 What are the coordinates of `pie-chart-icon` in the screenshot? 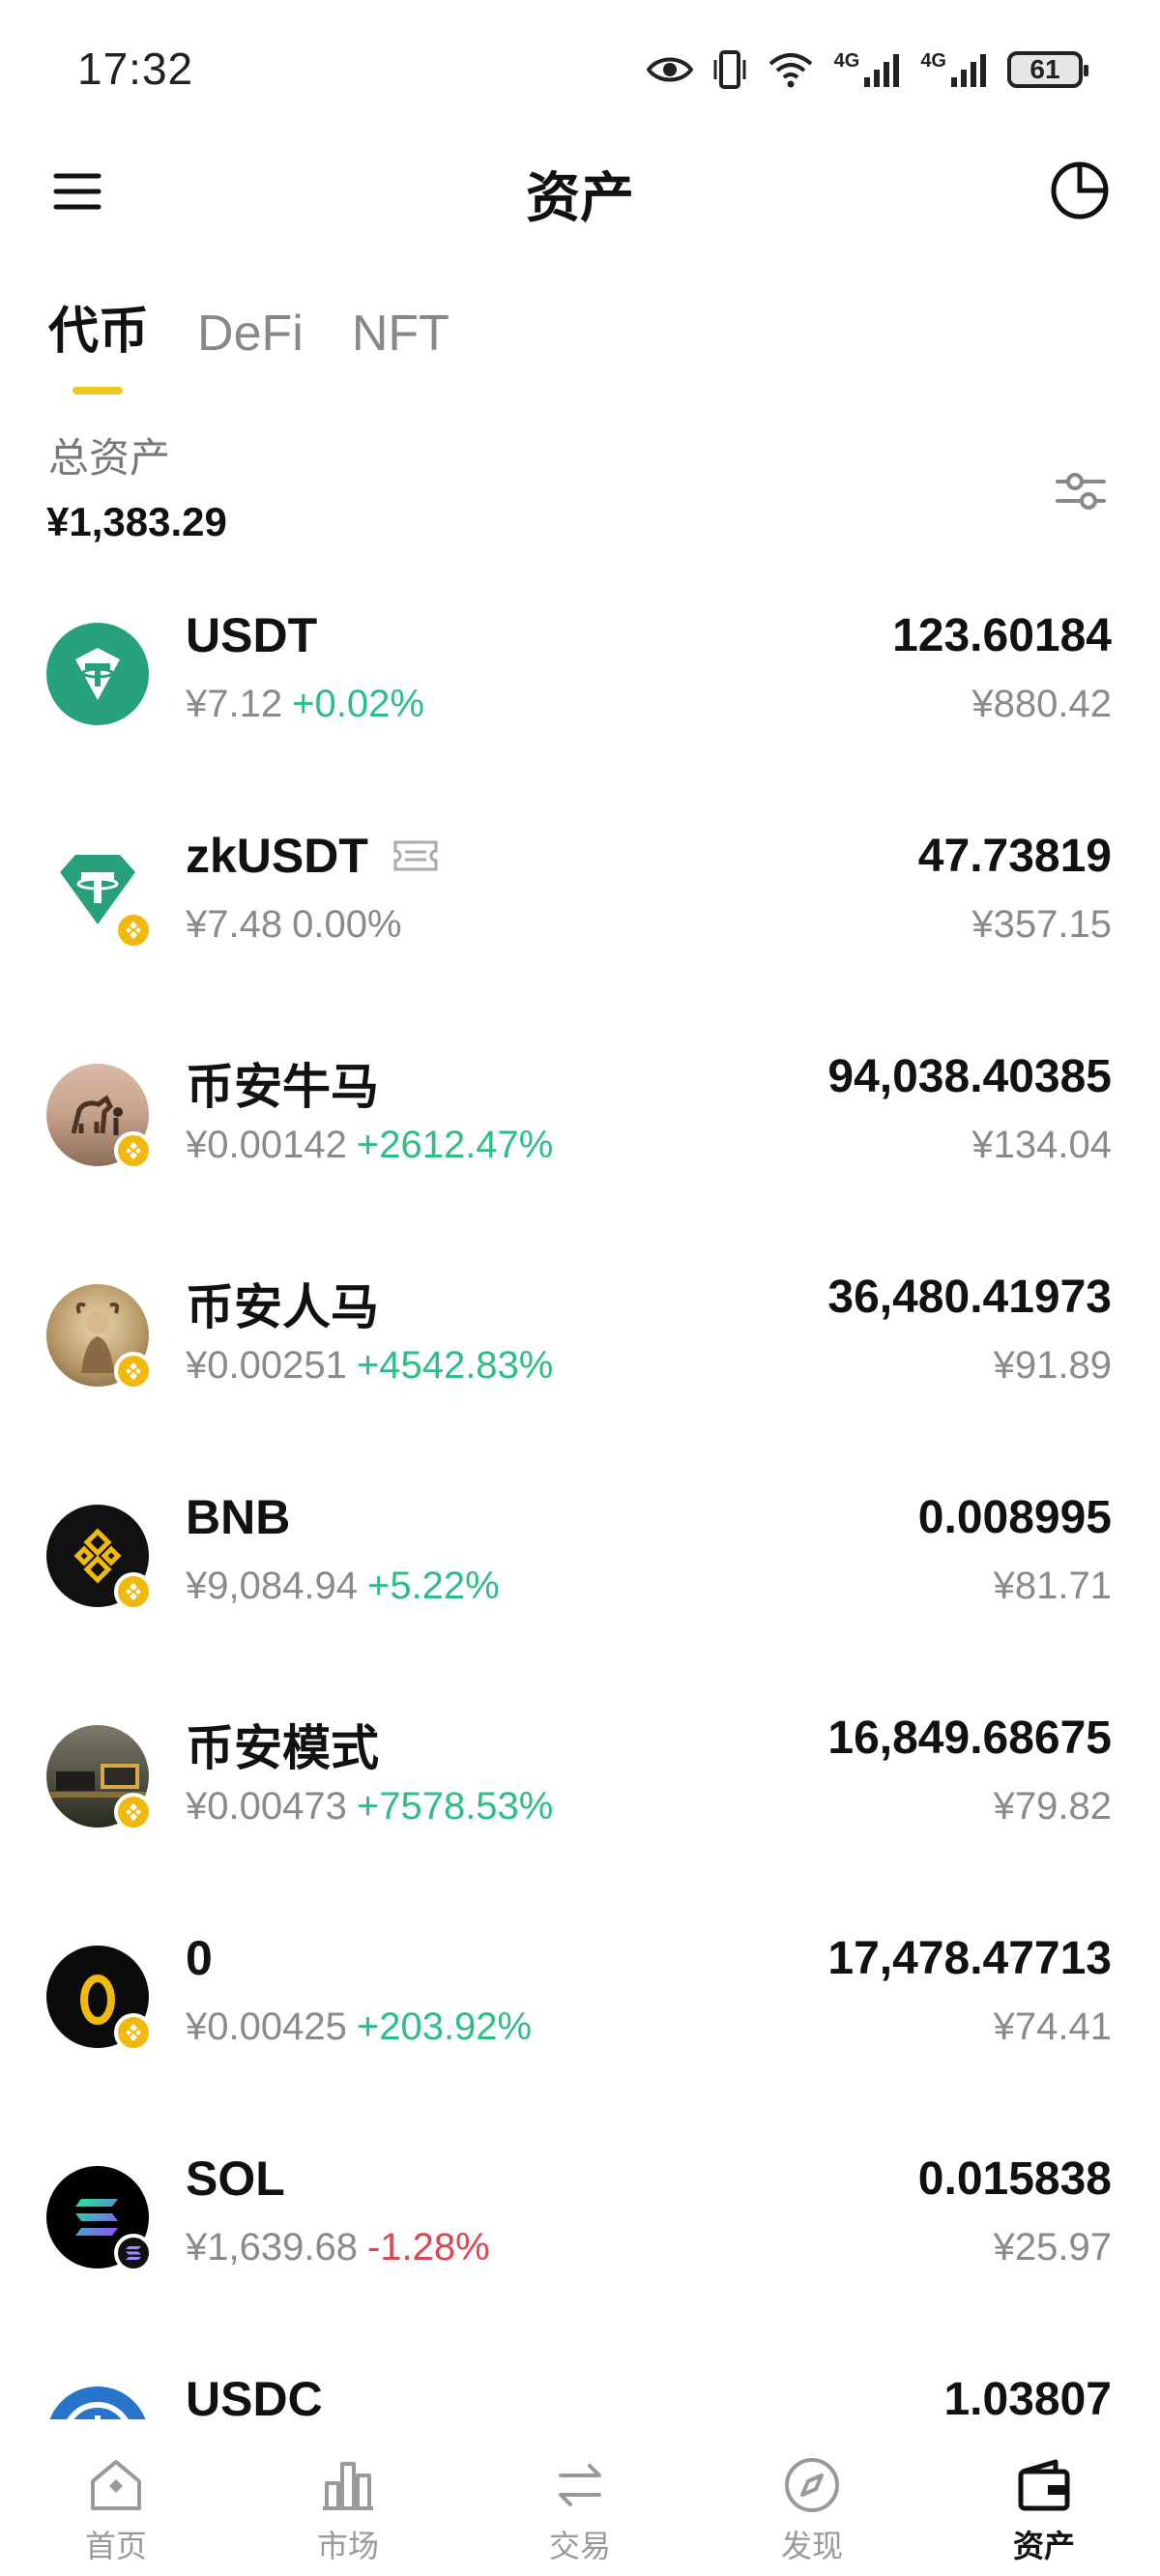 It's located at (1080, 190).